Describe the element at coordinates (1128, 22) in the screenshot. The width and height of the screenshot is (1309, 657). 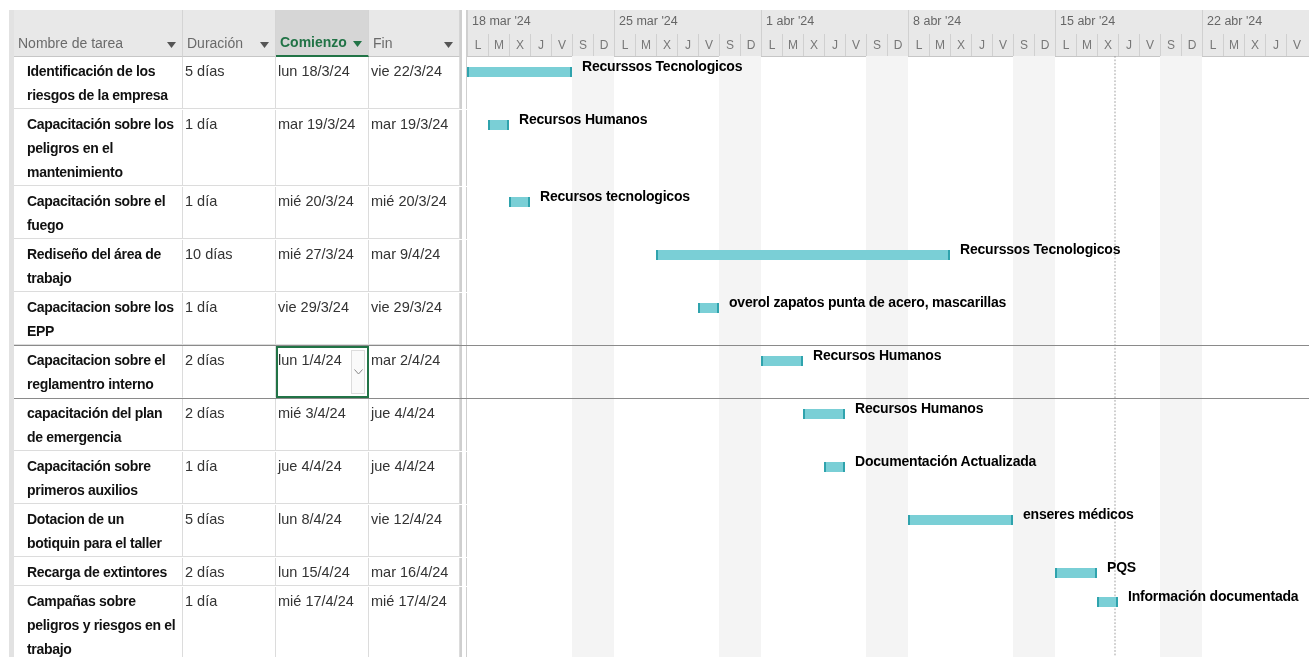
I see `week-label: 15 abr '24` at that location.